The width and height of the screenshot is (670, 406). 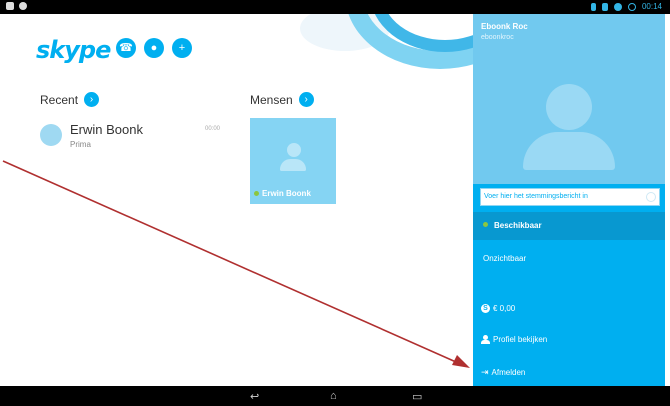 I want to click on recent-title: Recent, so click(x=59, y=99).